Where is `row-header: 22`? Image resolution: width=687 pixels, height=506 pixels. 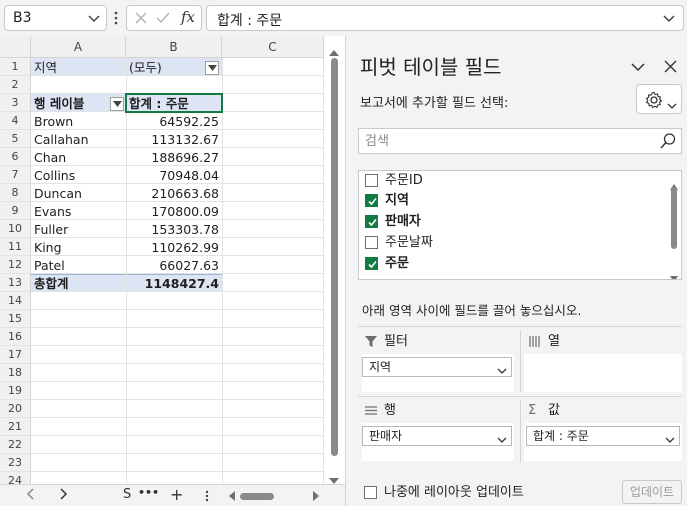
row-header: 22 is located at coordinates (15, 445).